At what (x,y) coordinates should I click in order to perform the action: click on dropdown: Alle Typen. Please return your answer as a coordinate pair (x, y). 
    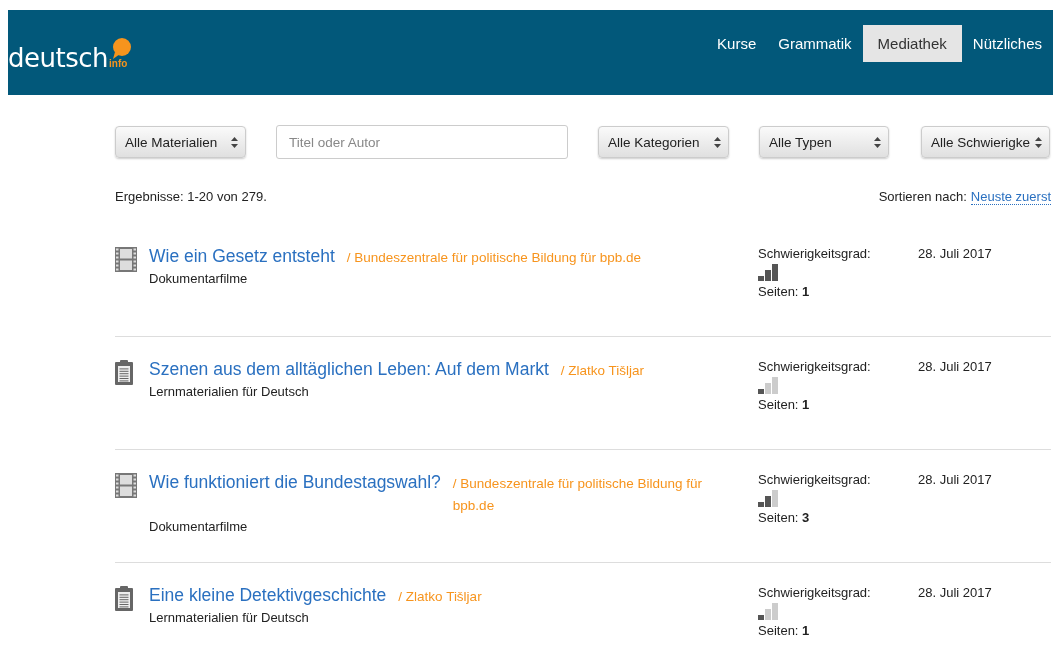
    Looking at the image, I should click on (824, 142).